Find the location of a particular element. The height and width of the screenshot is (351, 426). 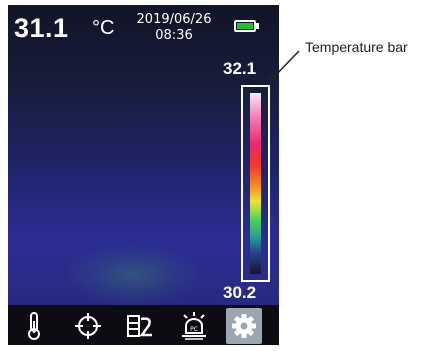

callout-label: Temperature bar is located at coordinates (356, 47).